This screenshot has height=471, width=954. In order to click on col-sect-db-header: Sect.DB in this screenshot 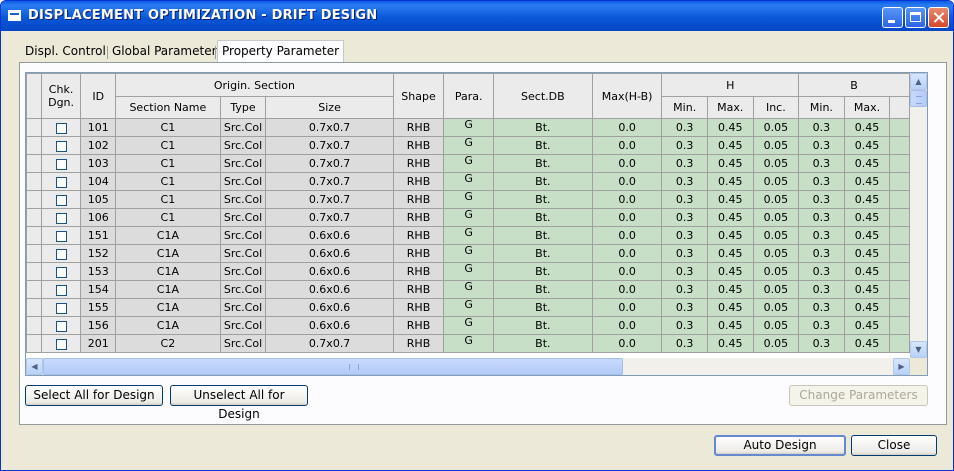, I will do `click(542, 96)`.